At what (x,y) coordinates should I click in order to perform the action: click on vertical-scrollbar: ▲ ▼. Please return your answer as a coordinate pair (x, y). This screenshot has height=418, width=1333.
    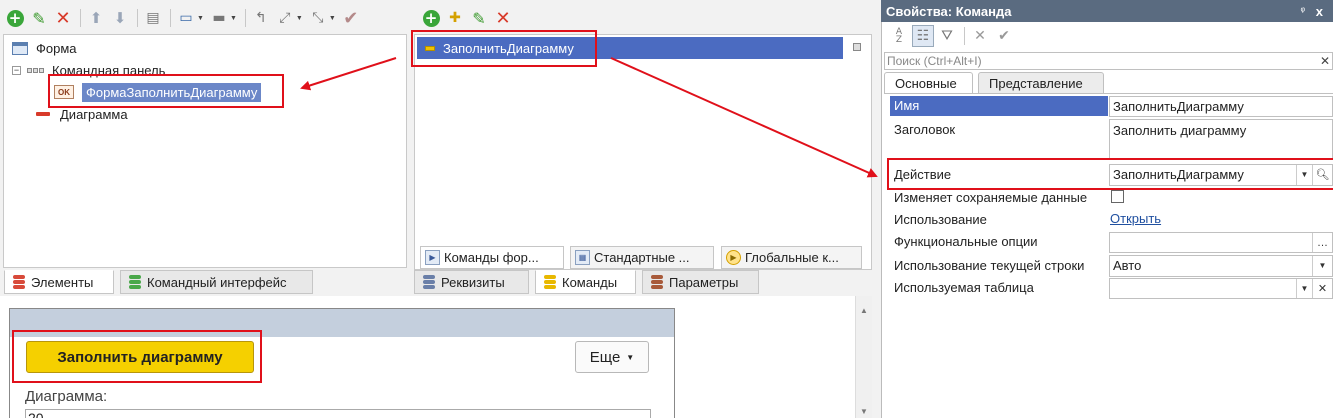
    Looking at the image, I should click on (863, 357).